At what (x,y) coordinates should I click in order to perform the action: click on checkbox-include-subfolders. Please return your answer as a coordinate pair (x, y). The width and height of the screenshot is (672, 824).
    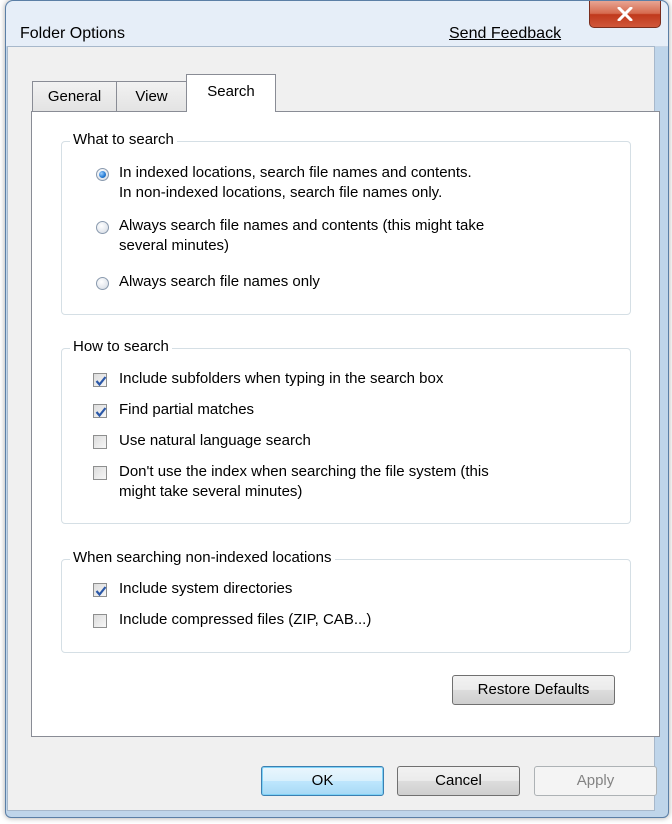
    Looking at the image, I should click on (100, 380).